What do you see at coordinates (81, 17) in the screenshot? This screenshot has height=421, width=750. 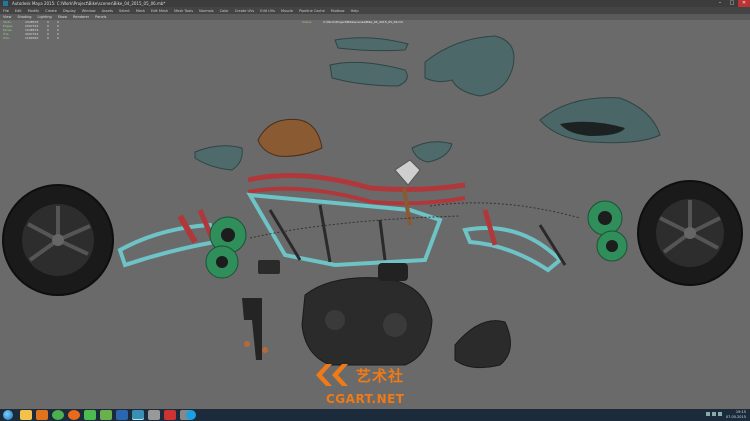 I see `panel-menu-renderer: Renderer` at bounding box center [81, 17].